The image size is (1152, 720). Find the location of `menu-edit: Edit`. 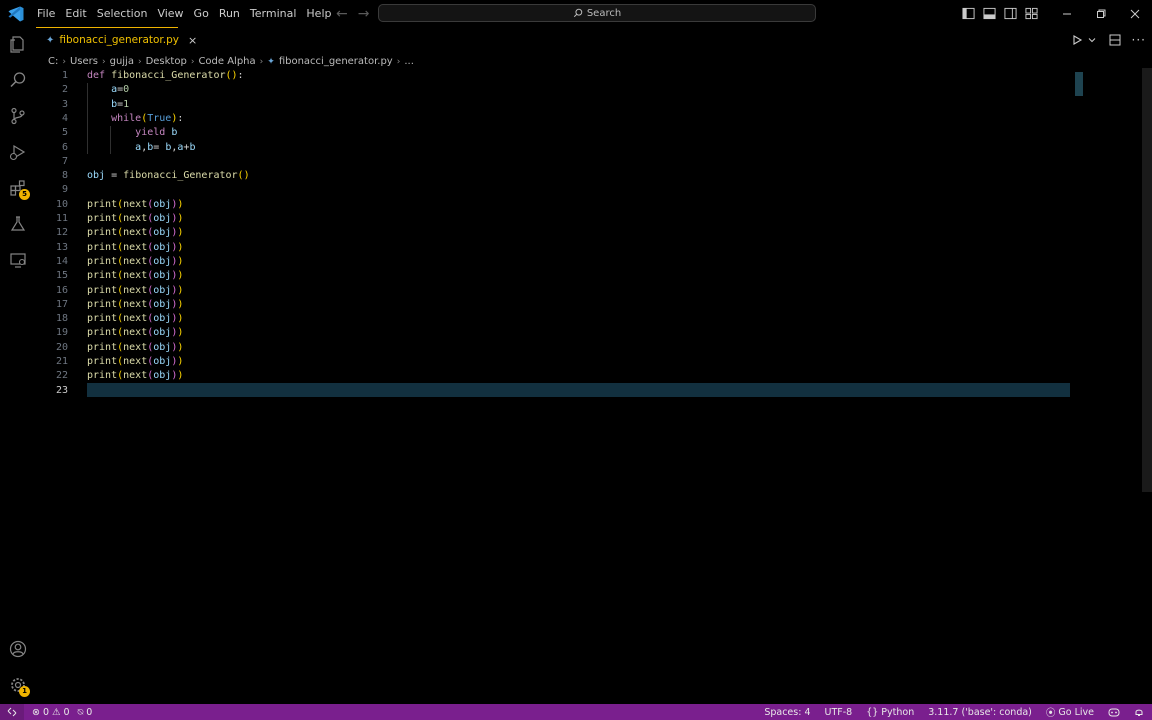

menu-edit: Edit is located at coordinates (75, 13).